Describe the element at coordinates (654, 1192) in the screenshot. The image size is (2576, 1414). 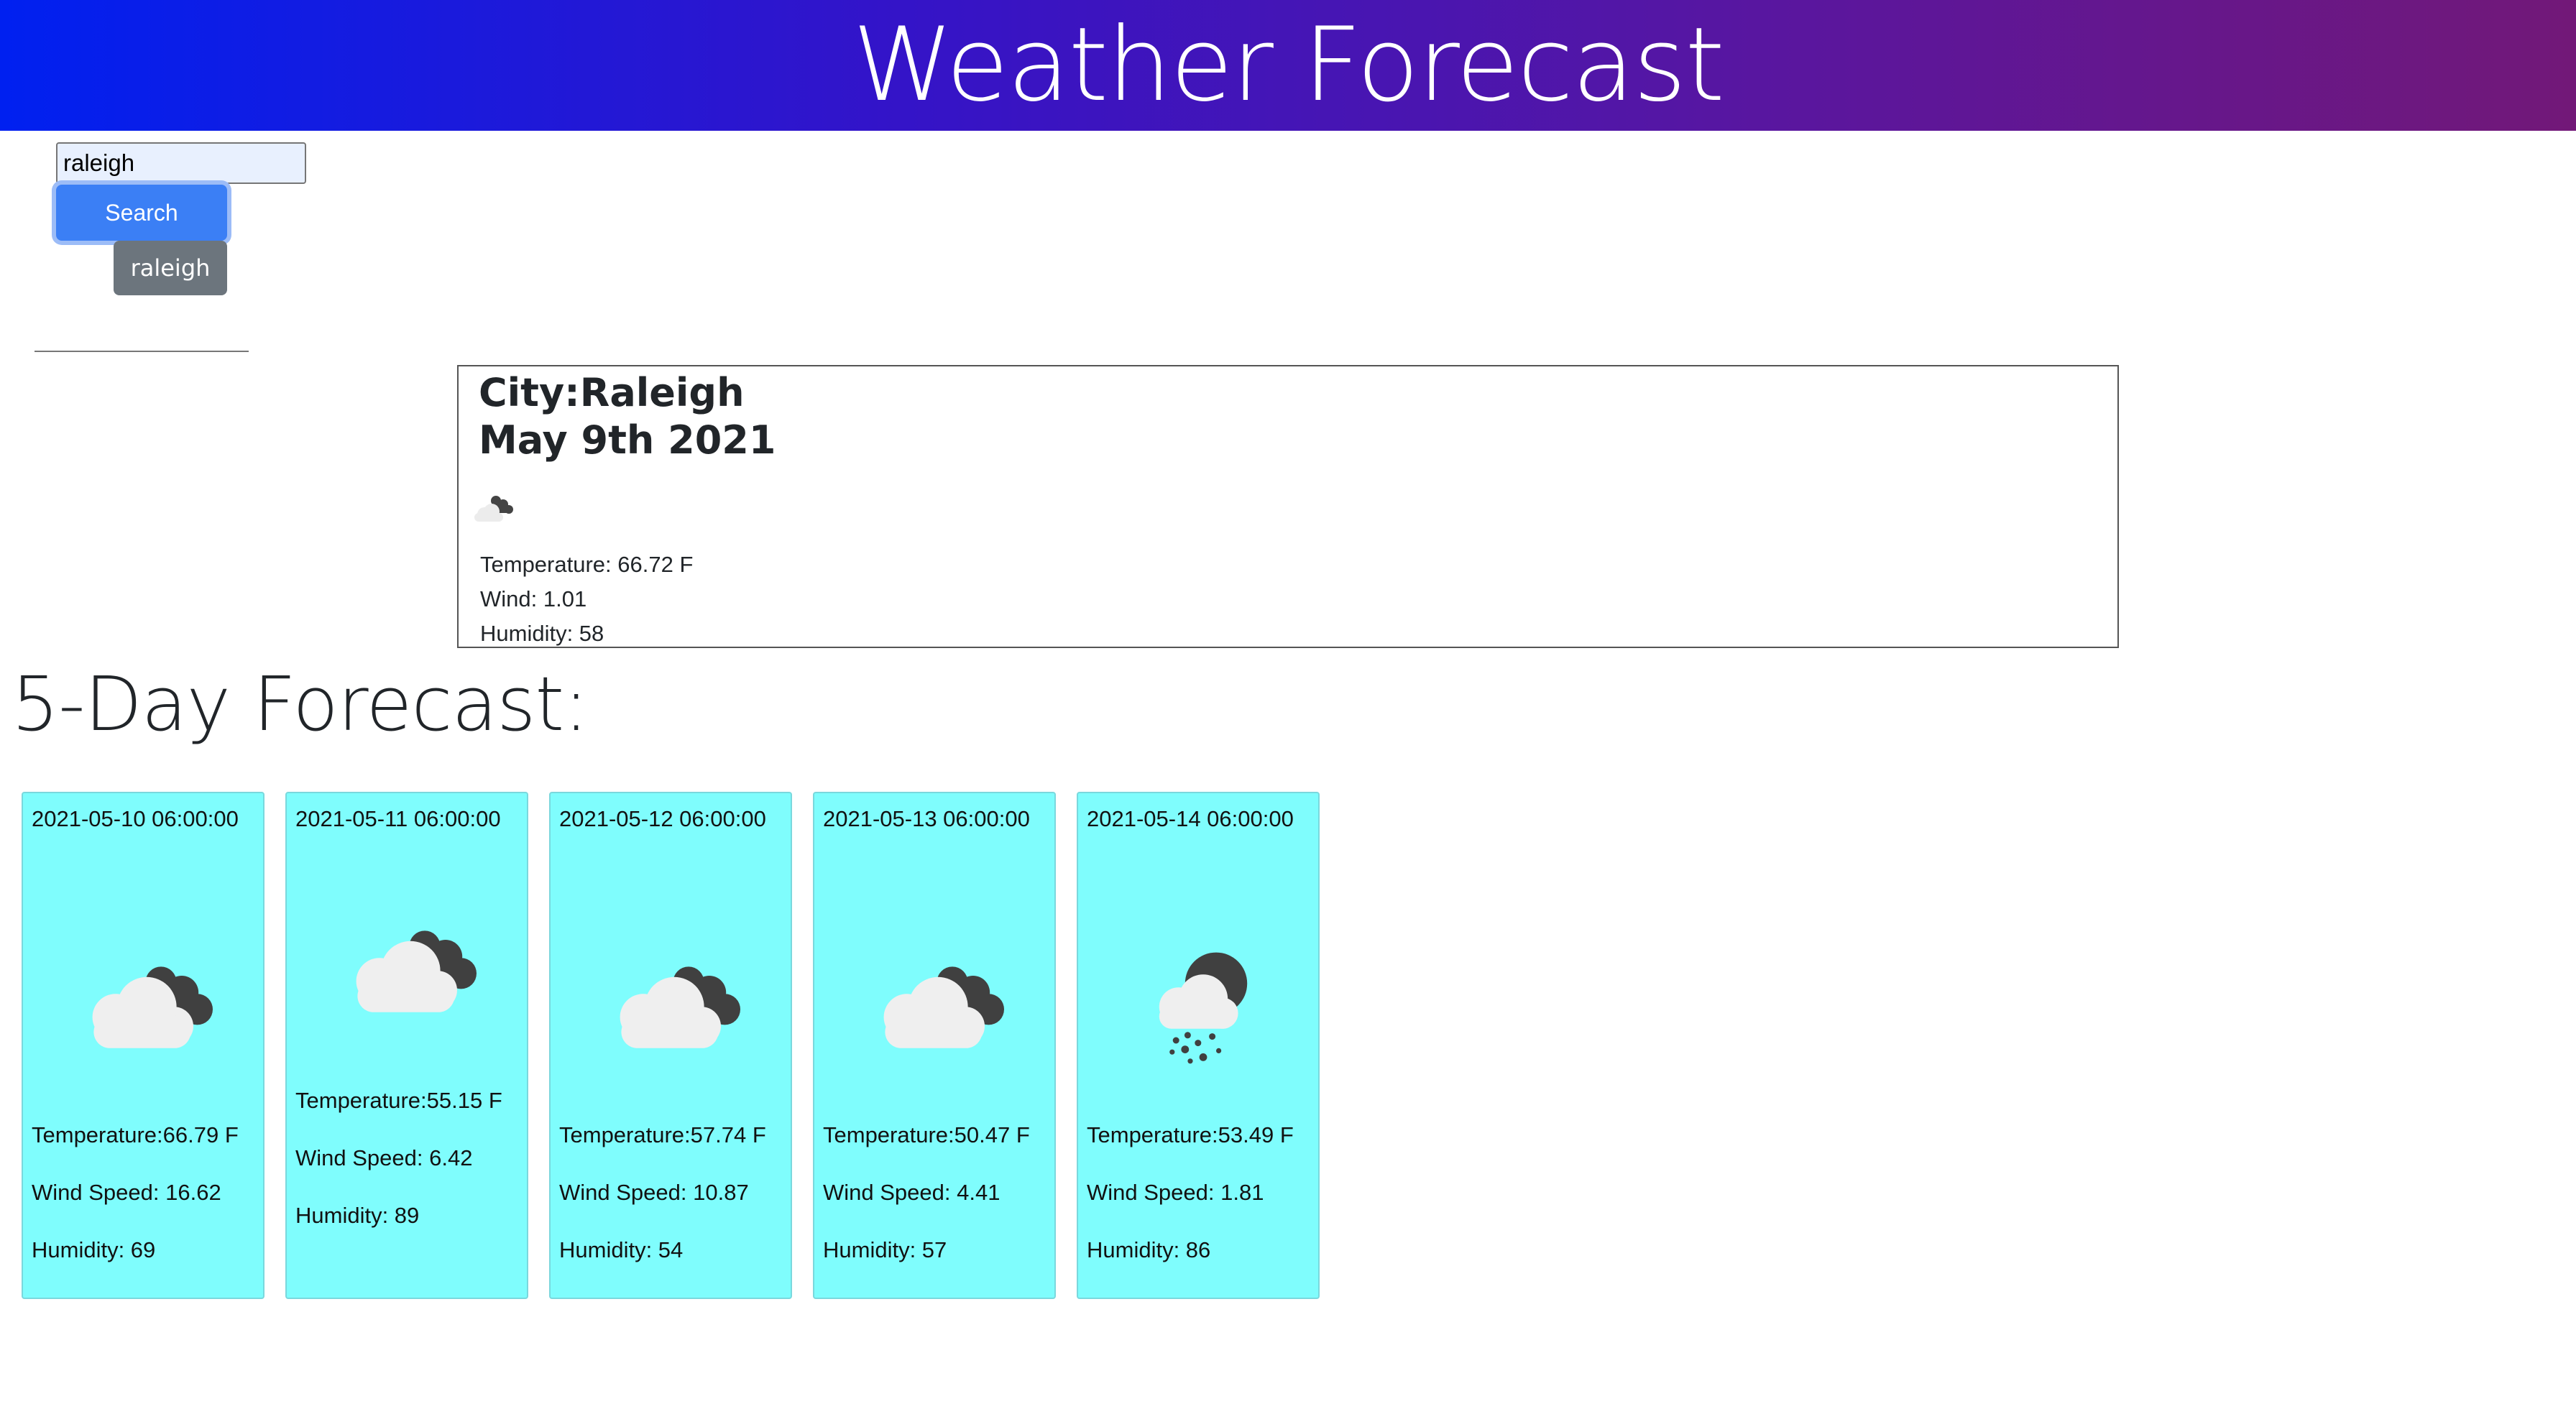
I see `forecast-wind: Wind Speed: 10.87` at that location.